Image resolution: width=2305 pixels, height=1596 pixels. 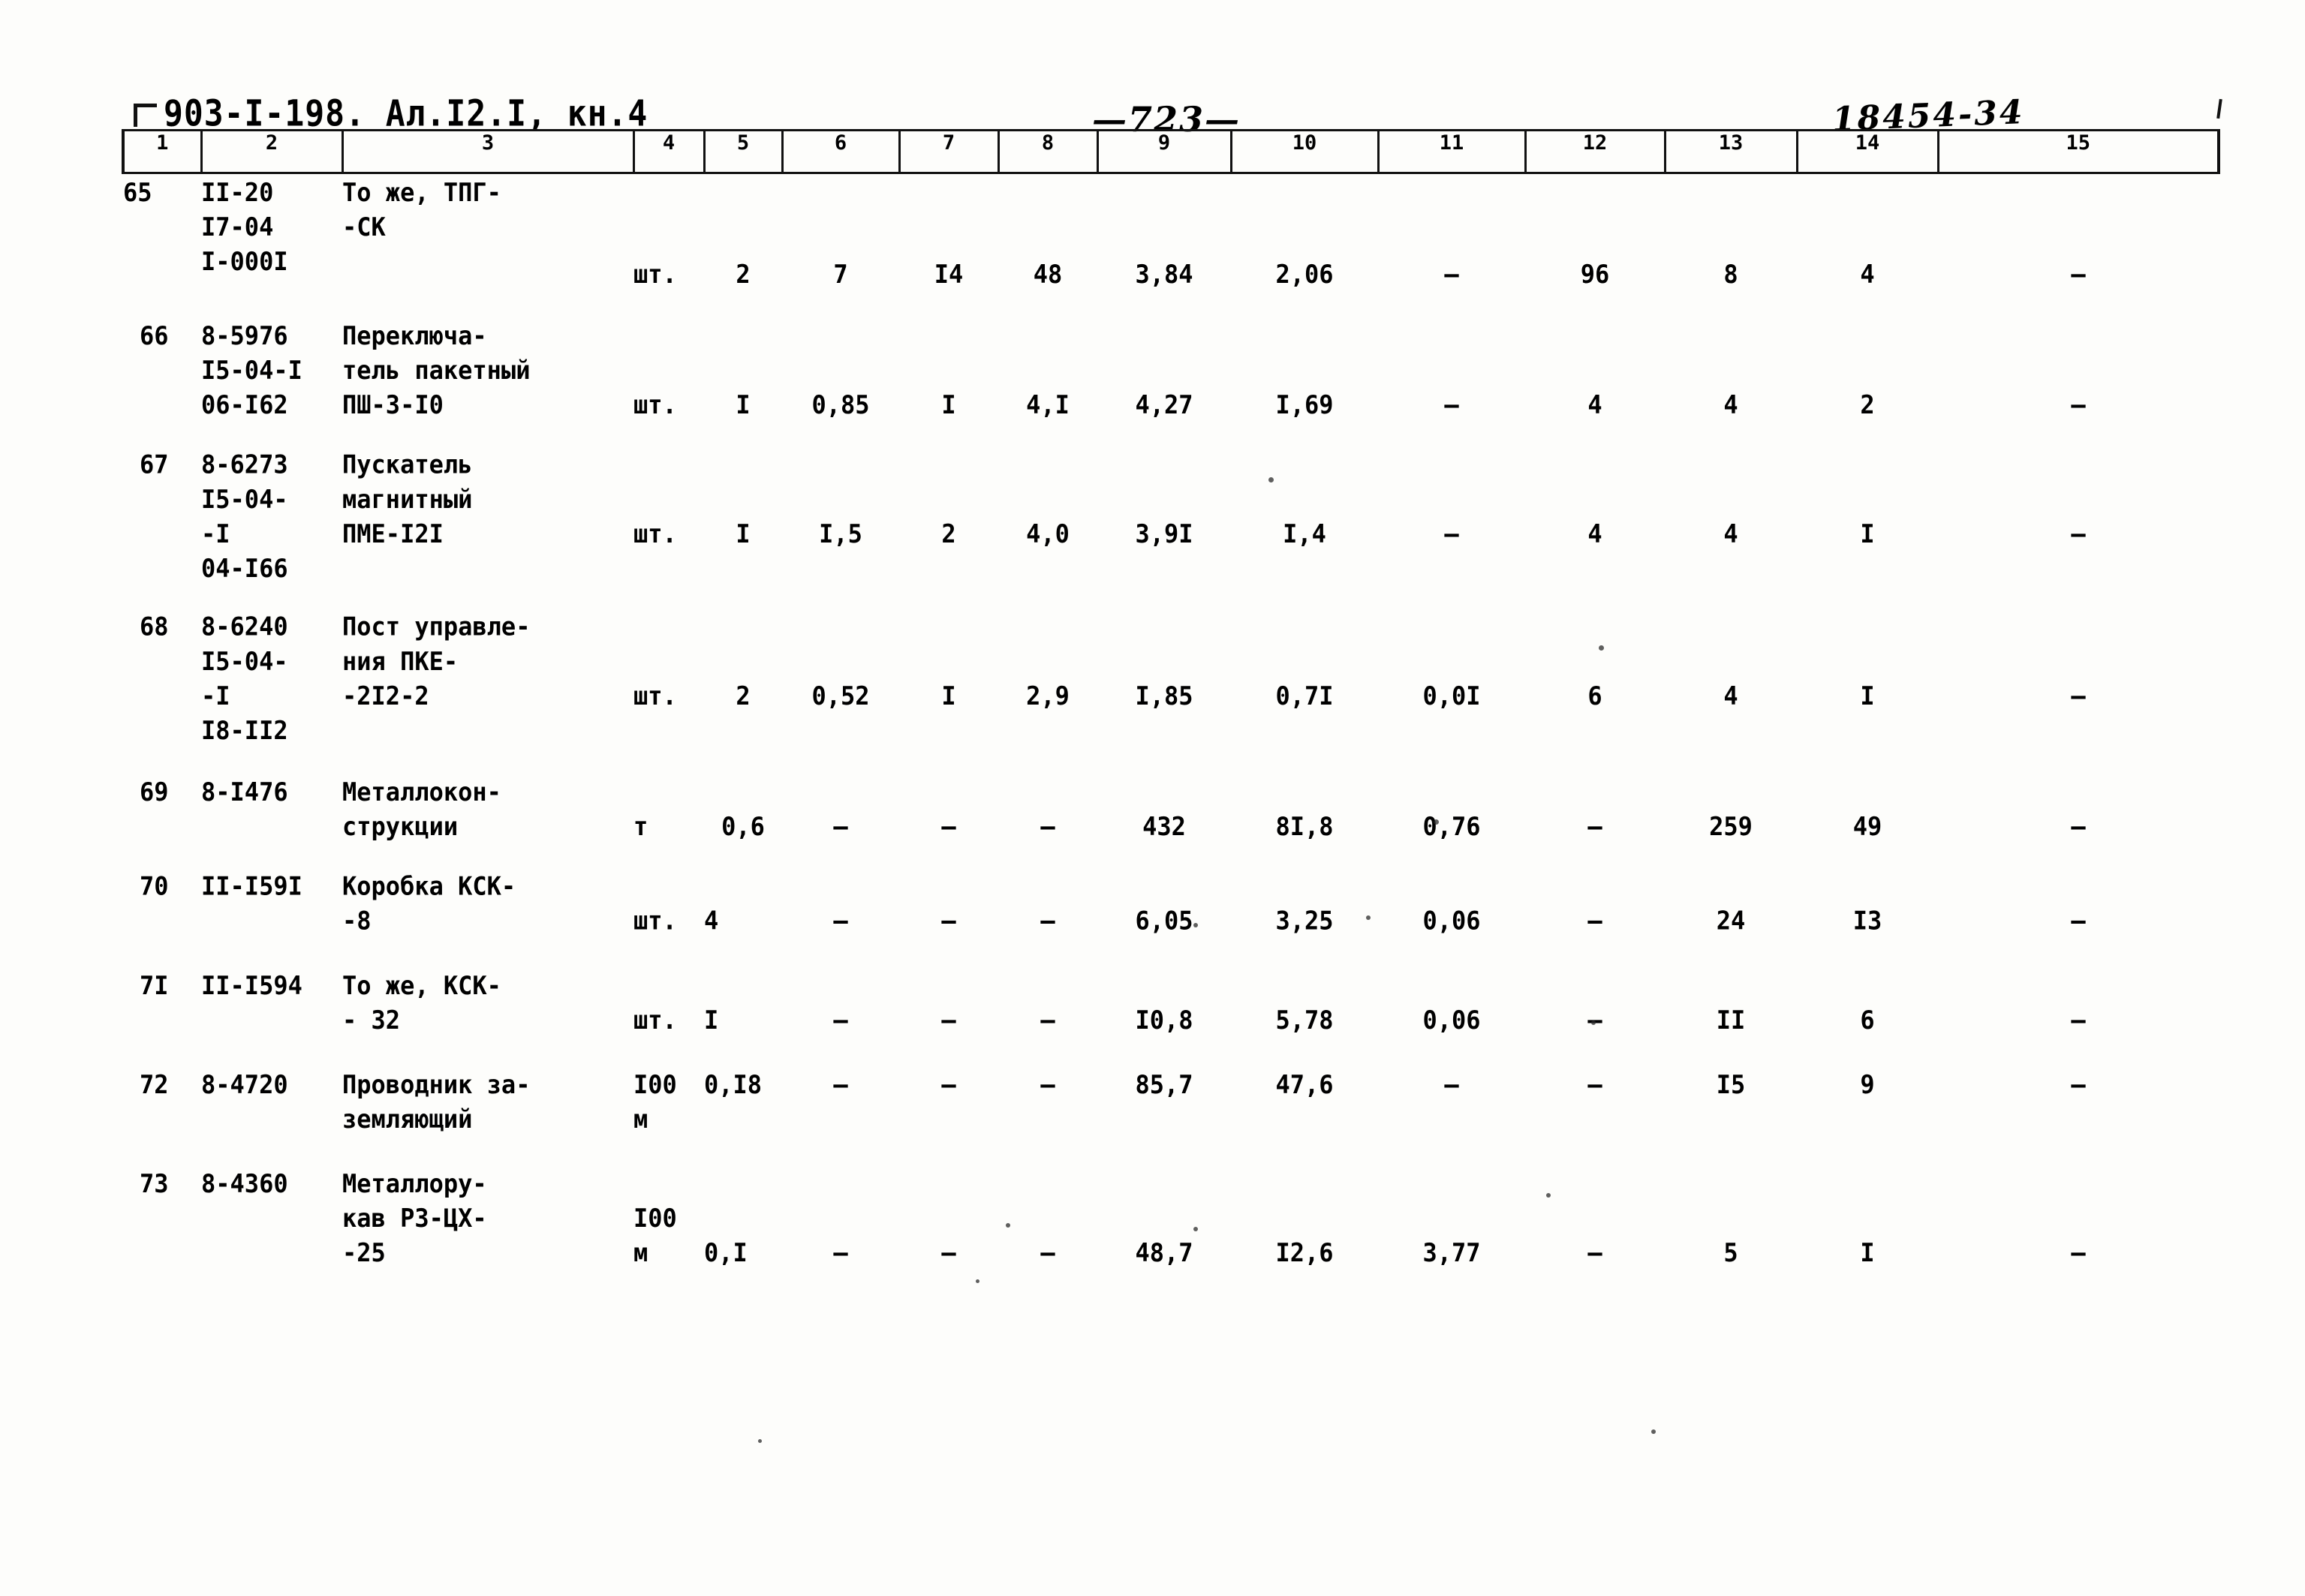 What do you see at coordinates (1867, 921) in the screenshot?
I see `row-value-14: I3` at bounding box center [1867, 921].